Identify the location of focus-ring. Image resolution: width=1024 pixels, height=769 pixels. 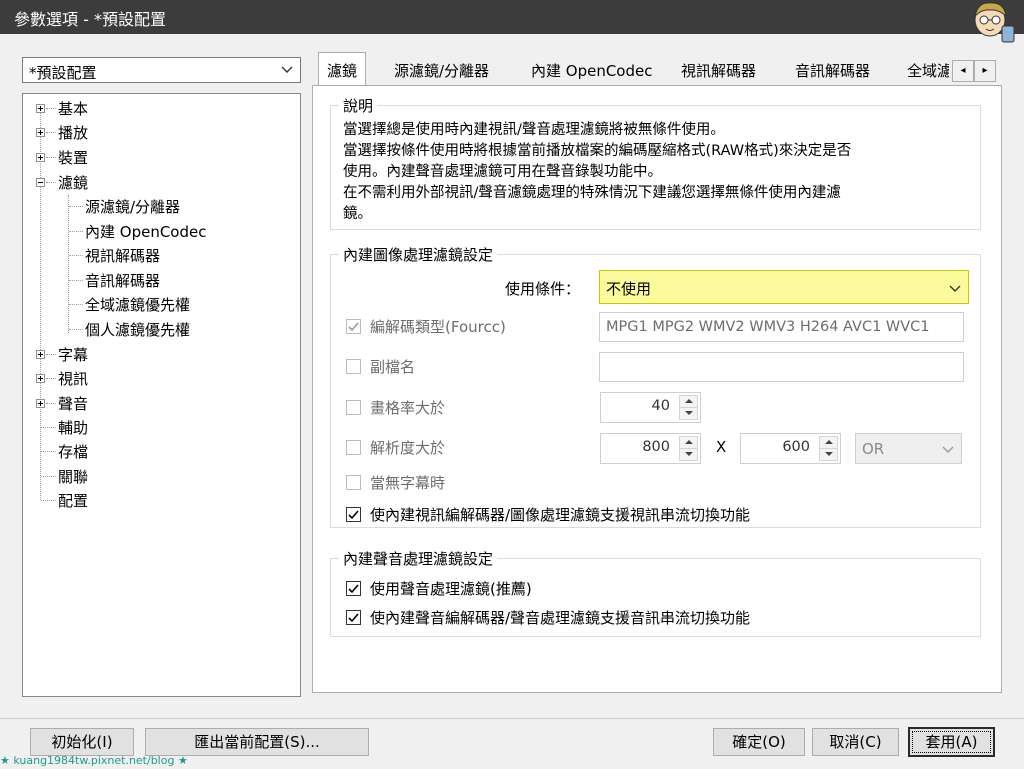
(951, 742).